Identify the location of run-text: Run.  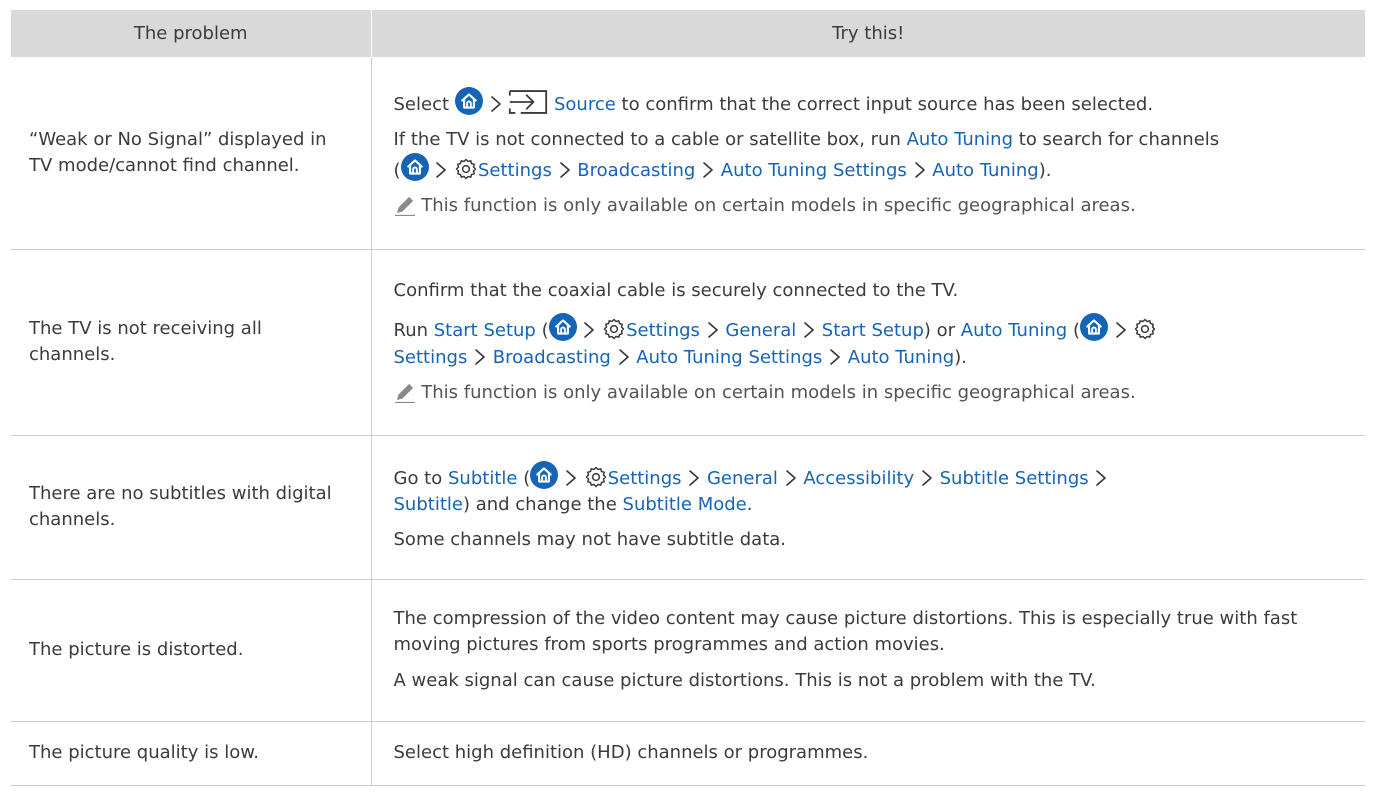
(411, 331).